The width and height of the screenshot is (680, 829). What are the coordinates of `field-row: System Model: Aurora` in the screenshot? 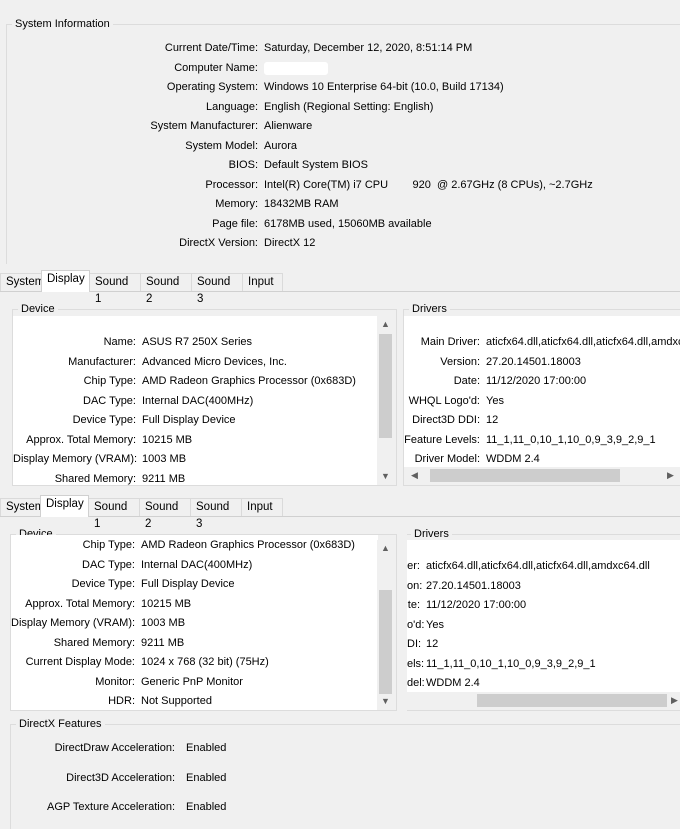 It's located at (337, 146).